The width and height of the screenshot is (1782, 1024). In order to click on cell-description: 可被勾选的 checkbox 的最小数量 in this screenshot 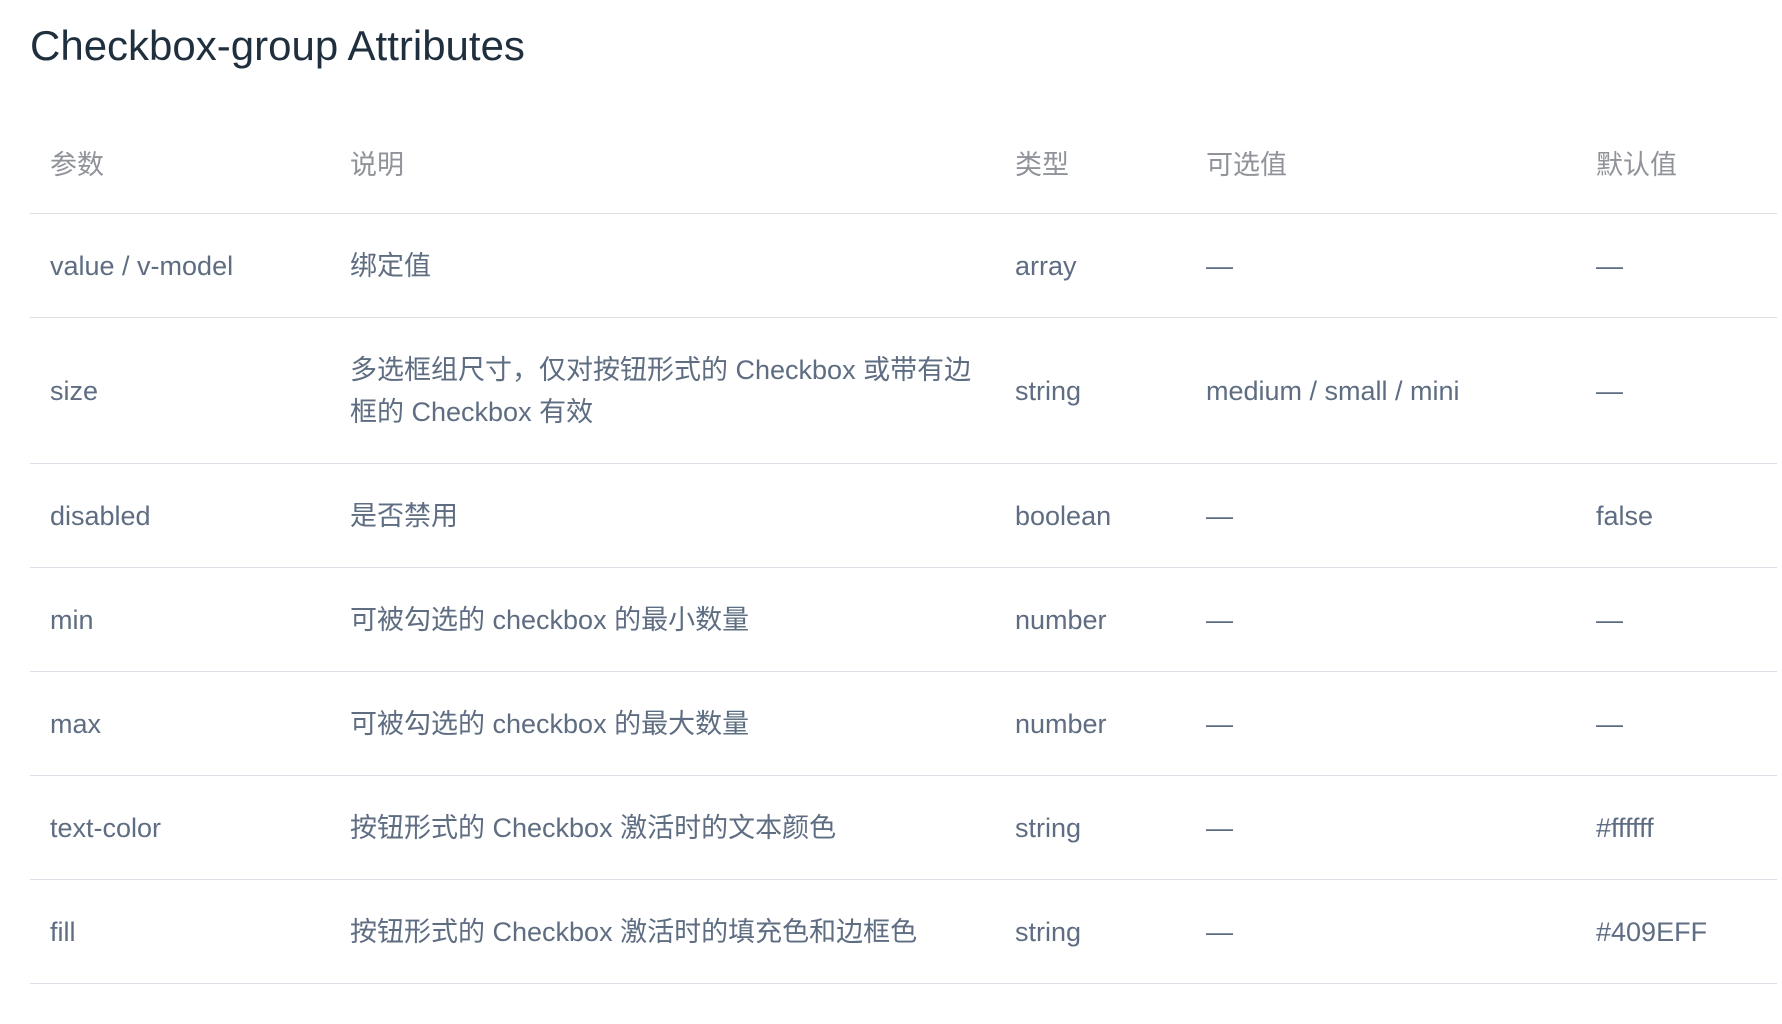, I will do `click(662, 619)`.